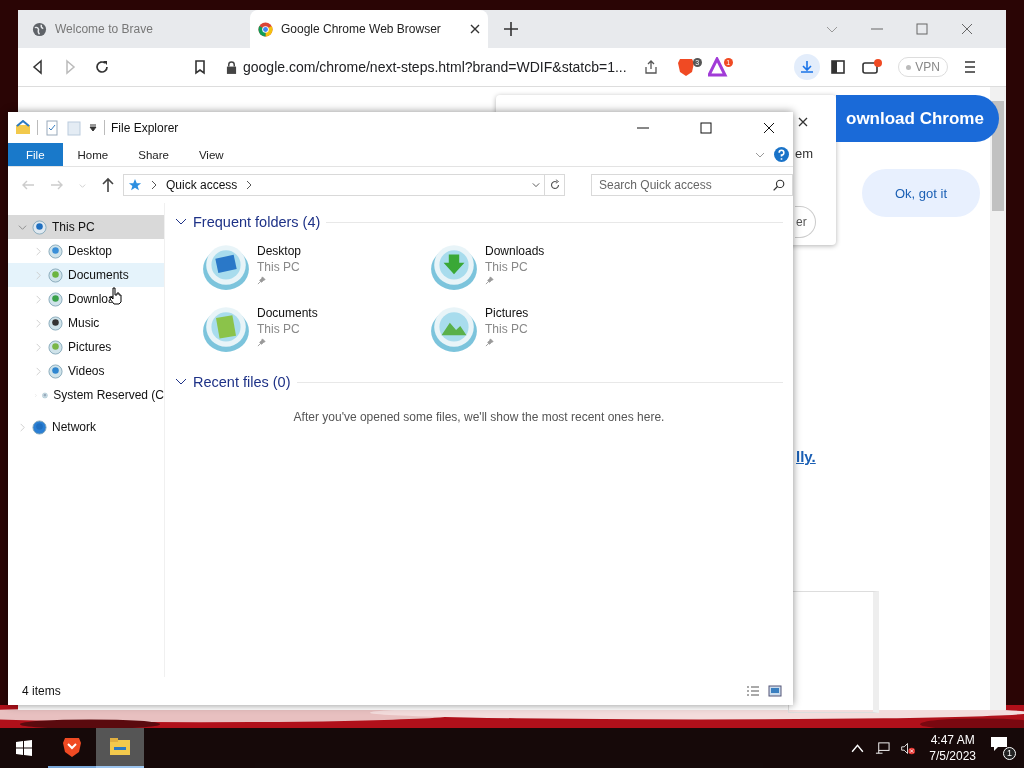 The height and width of the screenshot is (768, 1024). I want to click on large-icons-view-icon, so click(775, 691).